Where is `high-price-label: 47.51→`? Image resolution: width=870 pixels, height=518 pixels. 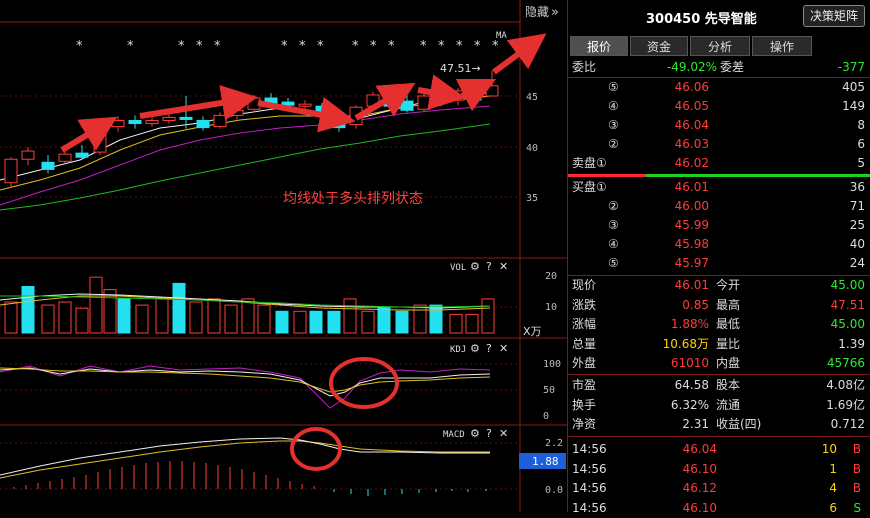 high-price-label: 47.51→ is located at coordinates (460, 68).